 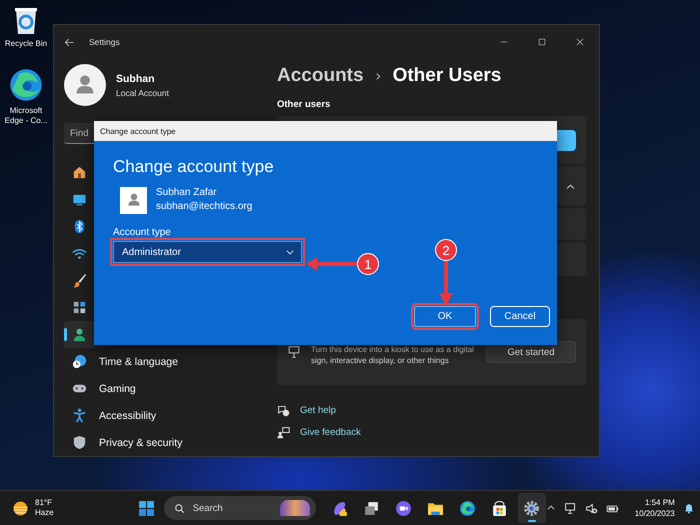 I want to click on nav-item: Time & language, so click(x=164, y=361).